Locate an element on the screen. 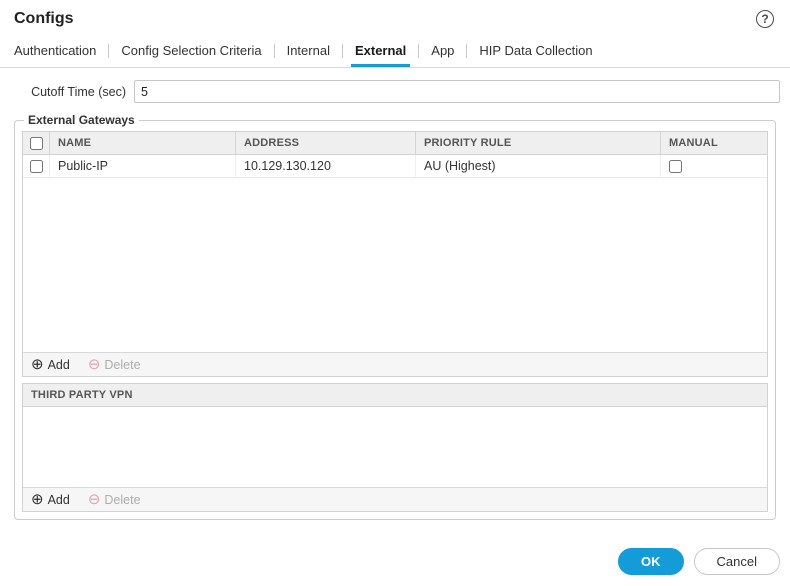 Image resolution: width=790 pixels, height=586 pixels. dialog-footer: OK Cancel is located at coordinates (699, 561).